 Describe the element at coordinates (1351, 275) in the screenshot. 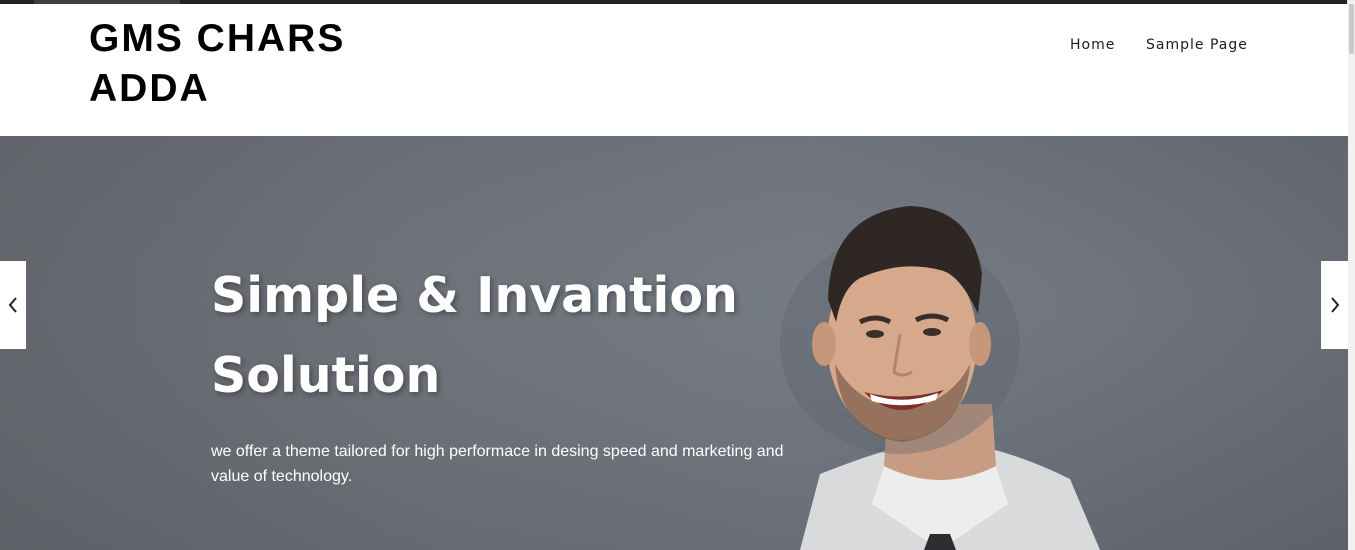

I see `page-scrollbar` at that location.